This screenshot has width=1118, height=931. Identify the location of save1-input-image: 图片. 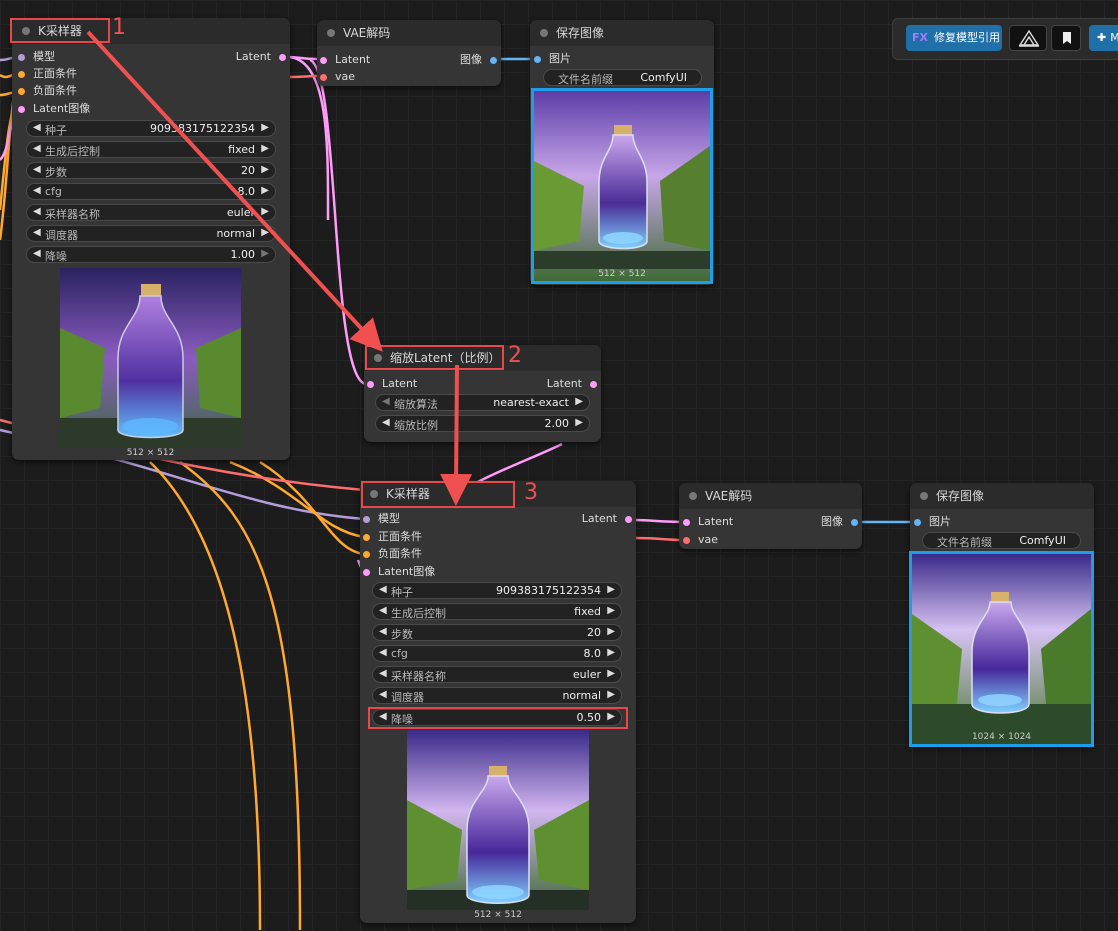
(552, 59).